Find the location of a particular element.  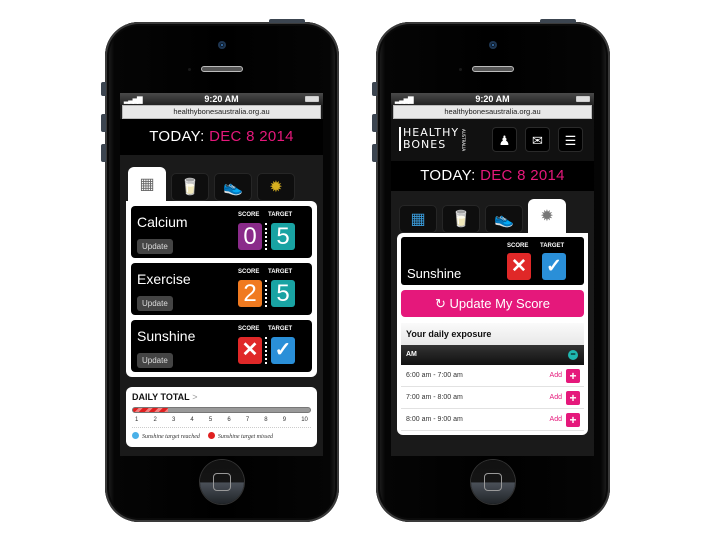

collapse-icon: − is located at coordinates (573, 355).